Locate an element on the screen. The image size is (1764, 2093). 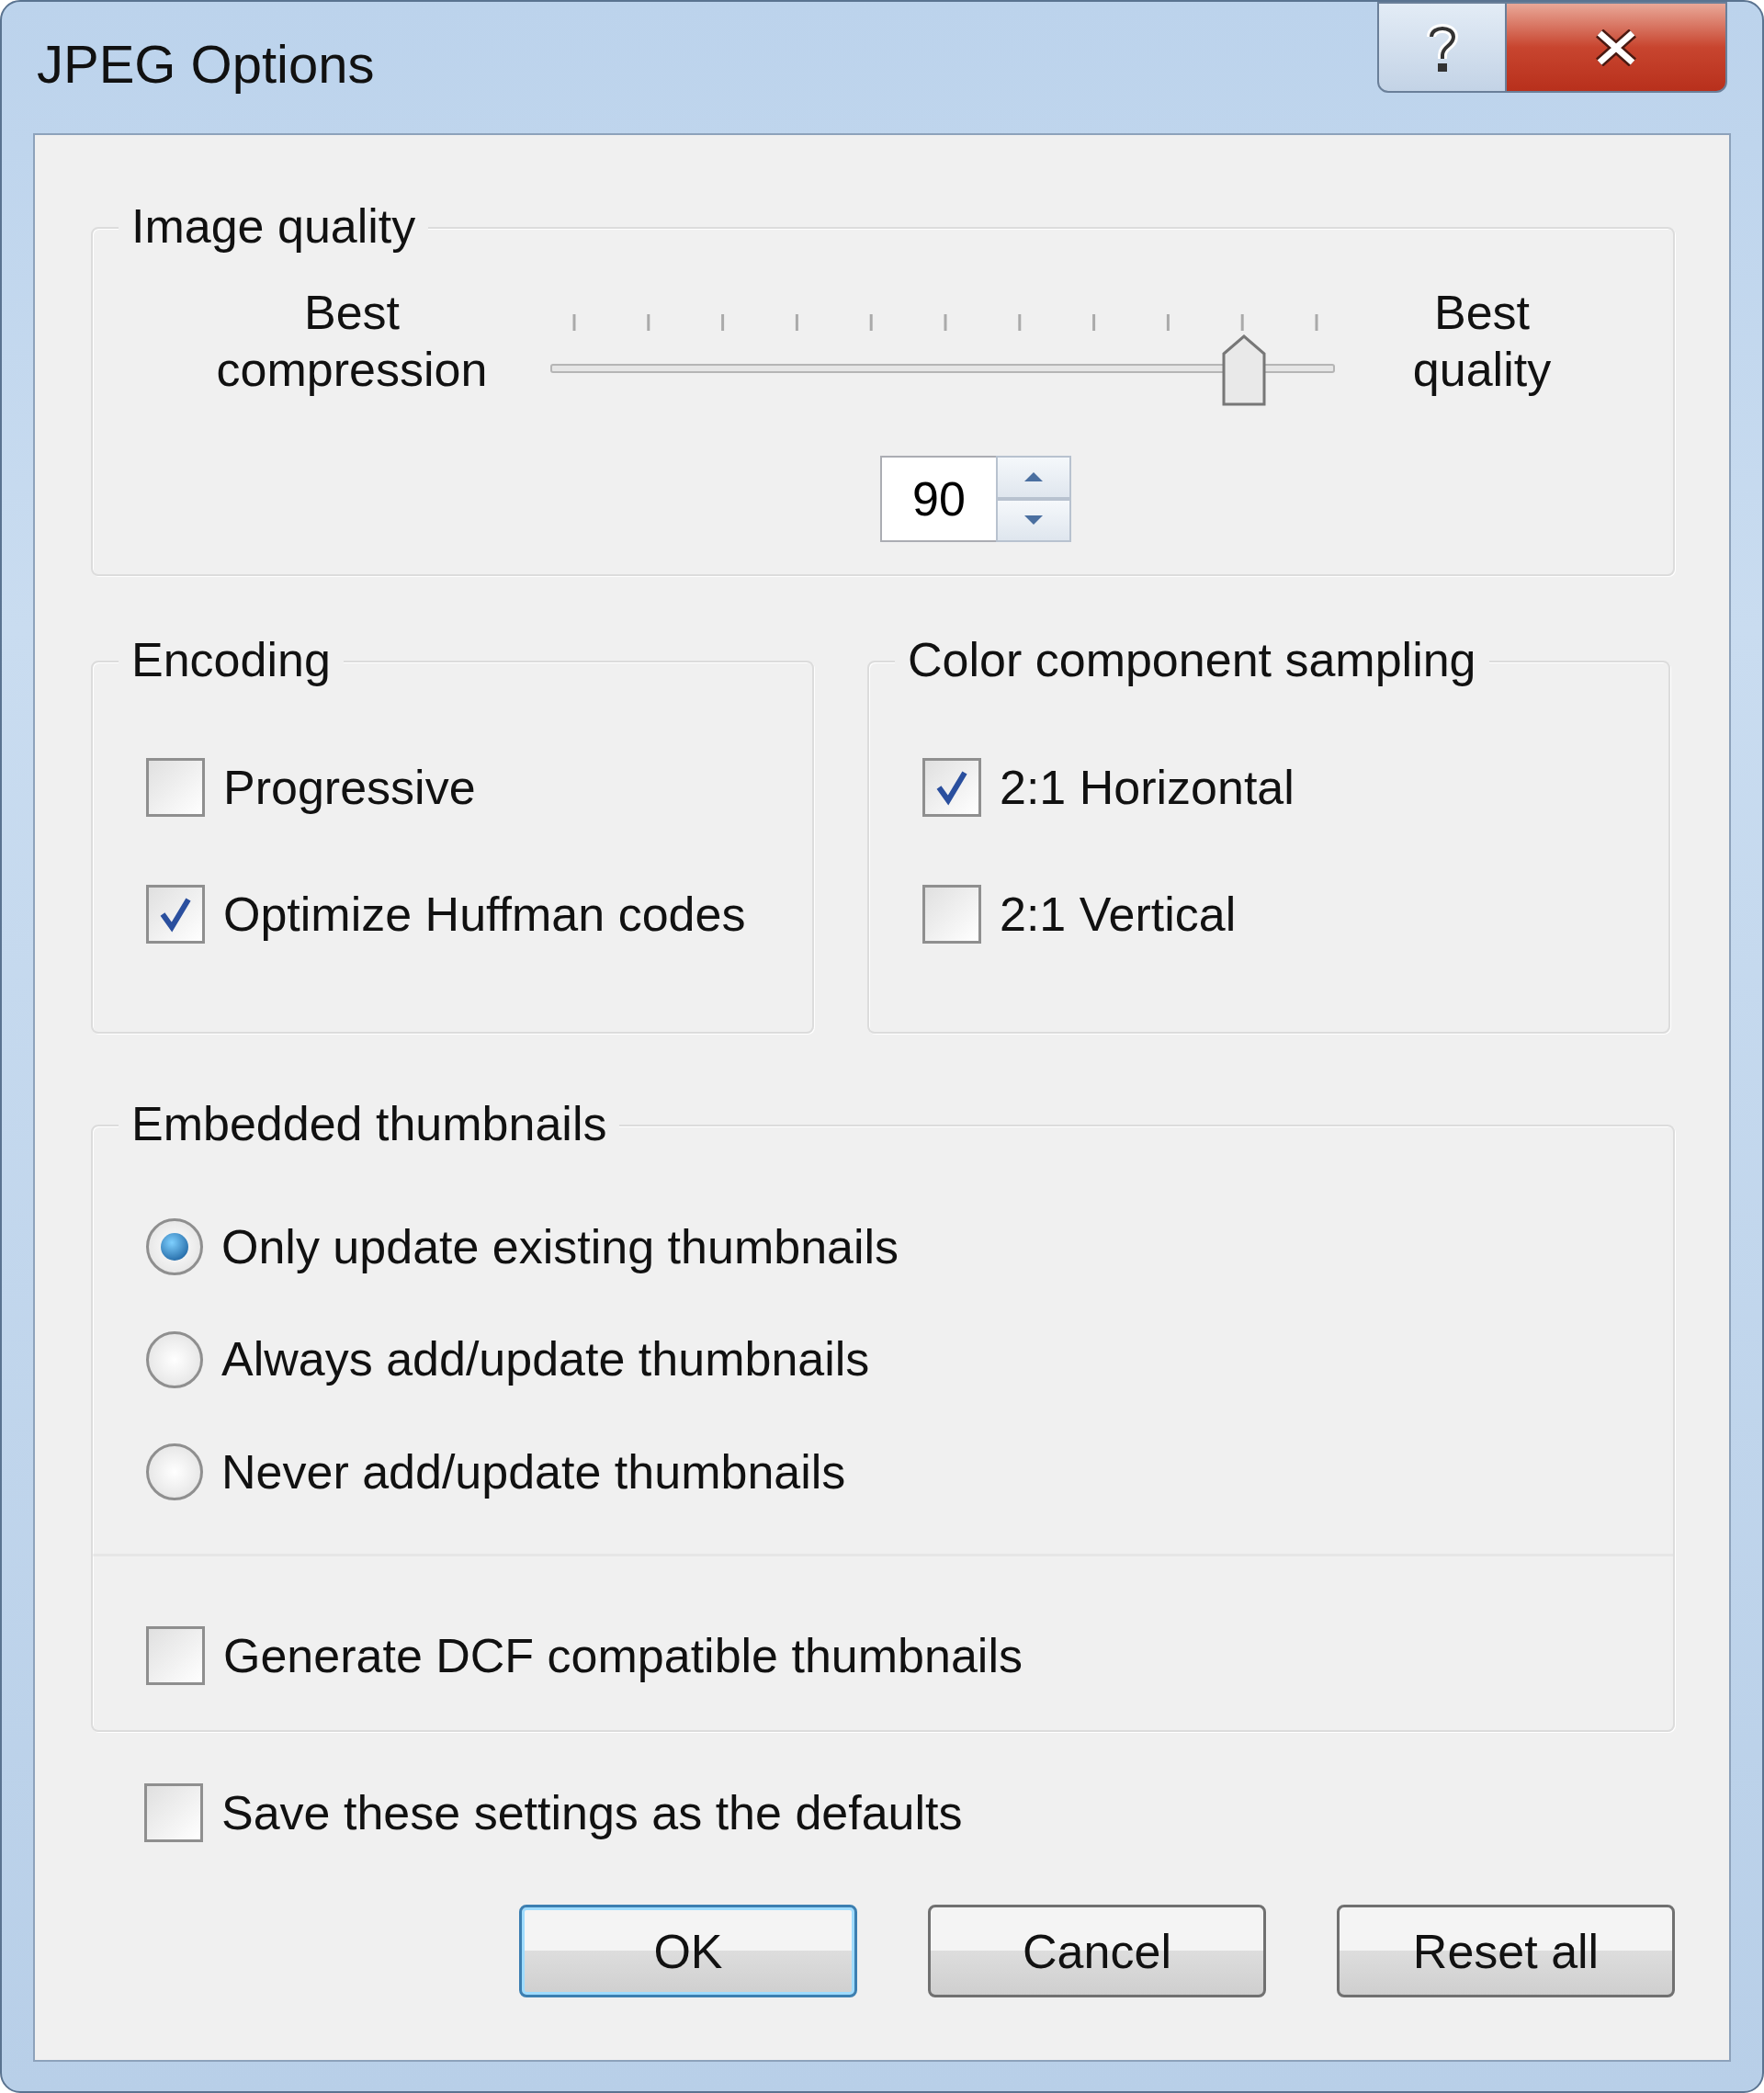
dialog-button: OK is located at coordinates (688, 1951).